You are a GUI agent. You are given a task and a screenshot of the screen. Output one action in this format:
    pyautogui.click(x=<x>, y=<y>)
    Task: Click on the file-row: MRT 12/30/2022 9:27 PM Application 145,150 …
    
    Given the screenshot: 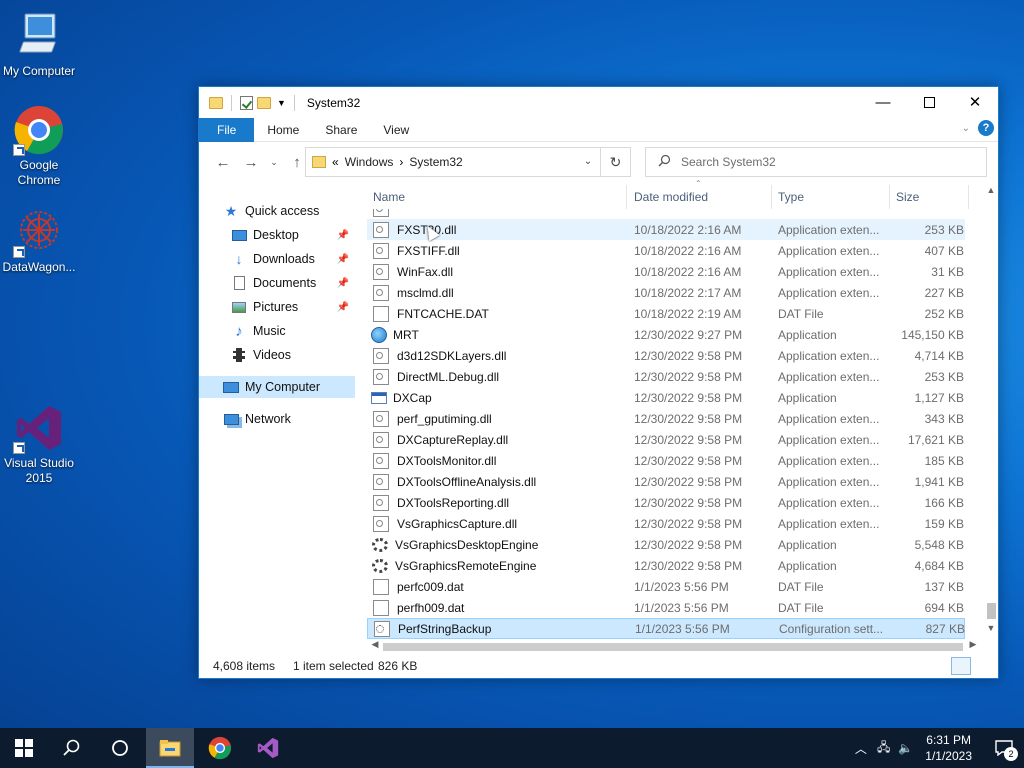 What is the action you would take?
    pyautogui.click(x=666, y=334)
    